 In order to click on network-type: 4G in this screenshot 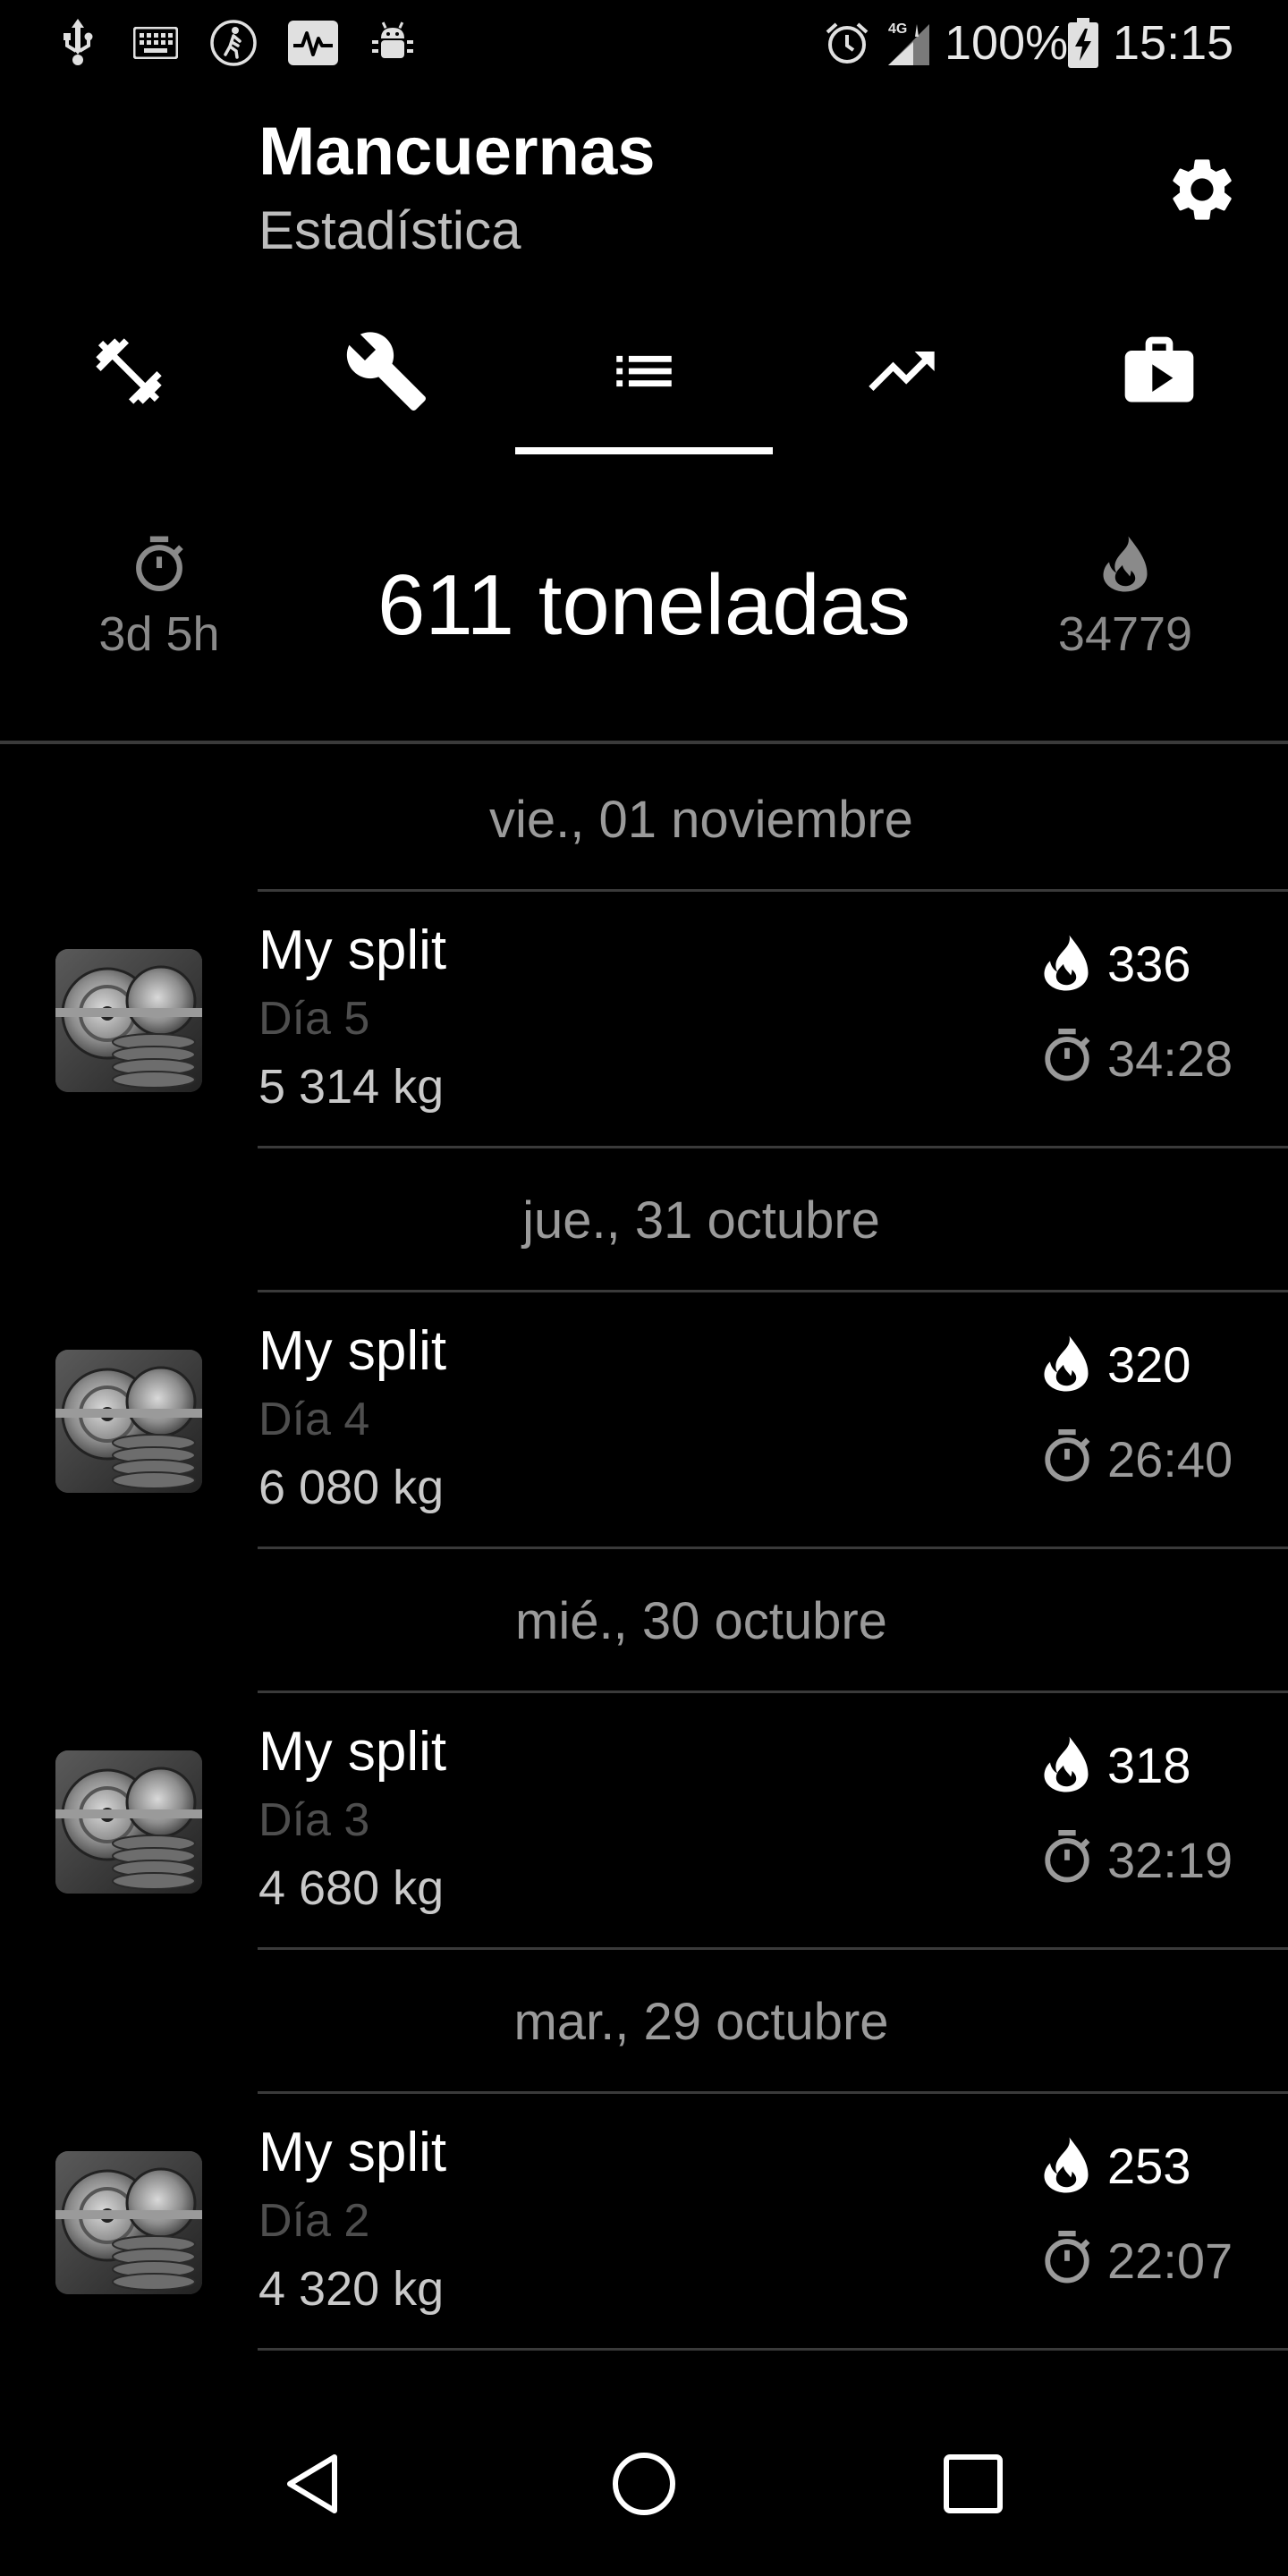, I will do `click(897, 29)`.